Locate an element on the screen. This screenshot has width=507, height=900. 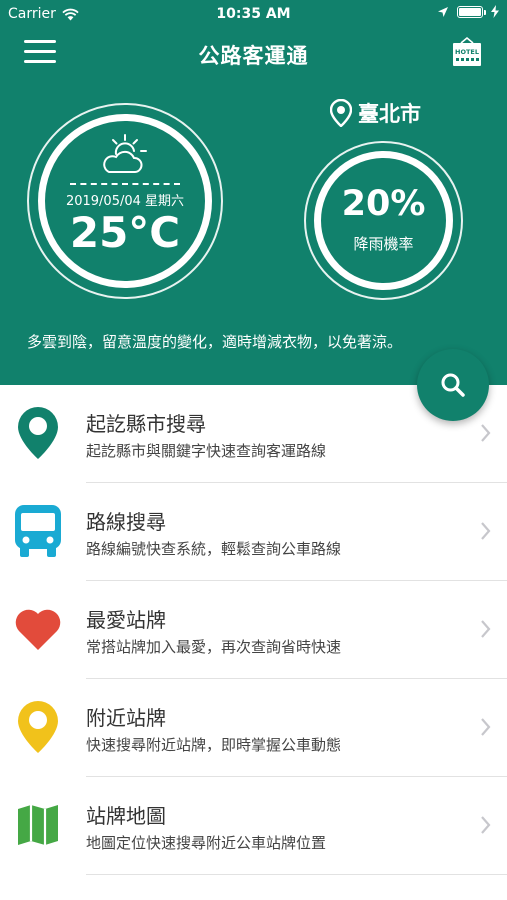
heart-icon is located at coordinates (38, 629).